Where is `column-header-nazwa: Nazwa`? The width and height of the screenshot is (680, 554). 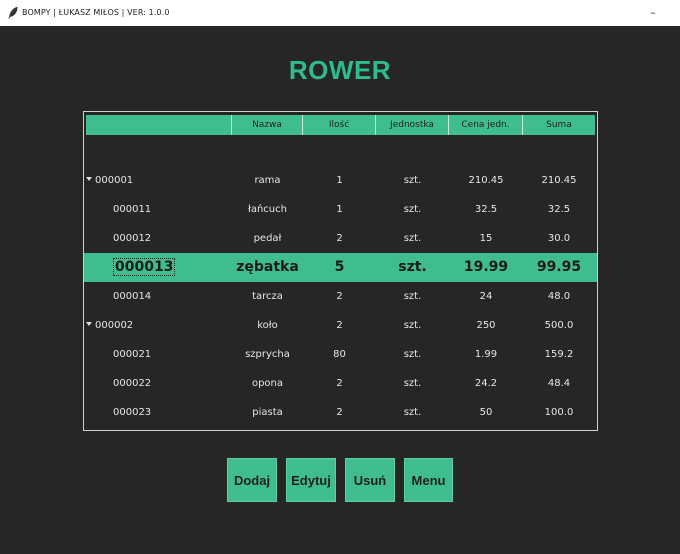
column-header-nazwa: Nazwa is located at coordinates (267, 125).